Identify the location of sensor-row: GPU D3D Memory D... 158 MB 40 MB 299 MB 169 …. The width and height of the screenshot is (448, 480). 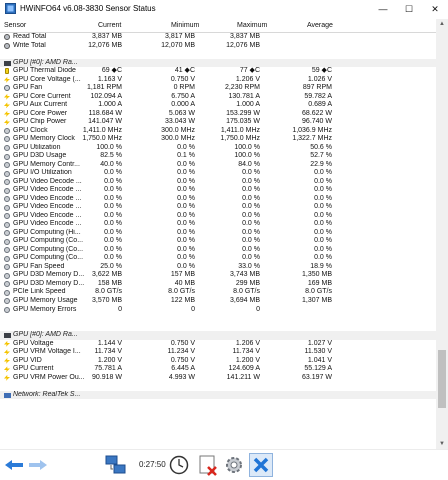
(218, 284).